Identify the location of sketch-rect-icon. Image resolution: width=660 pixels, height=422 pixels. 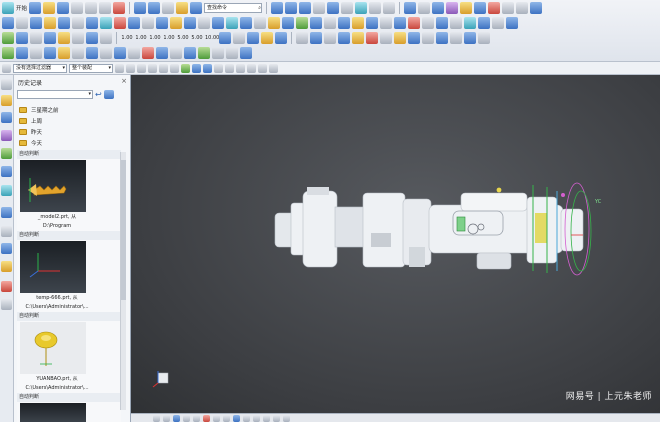
(92, 53).